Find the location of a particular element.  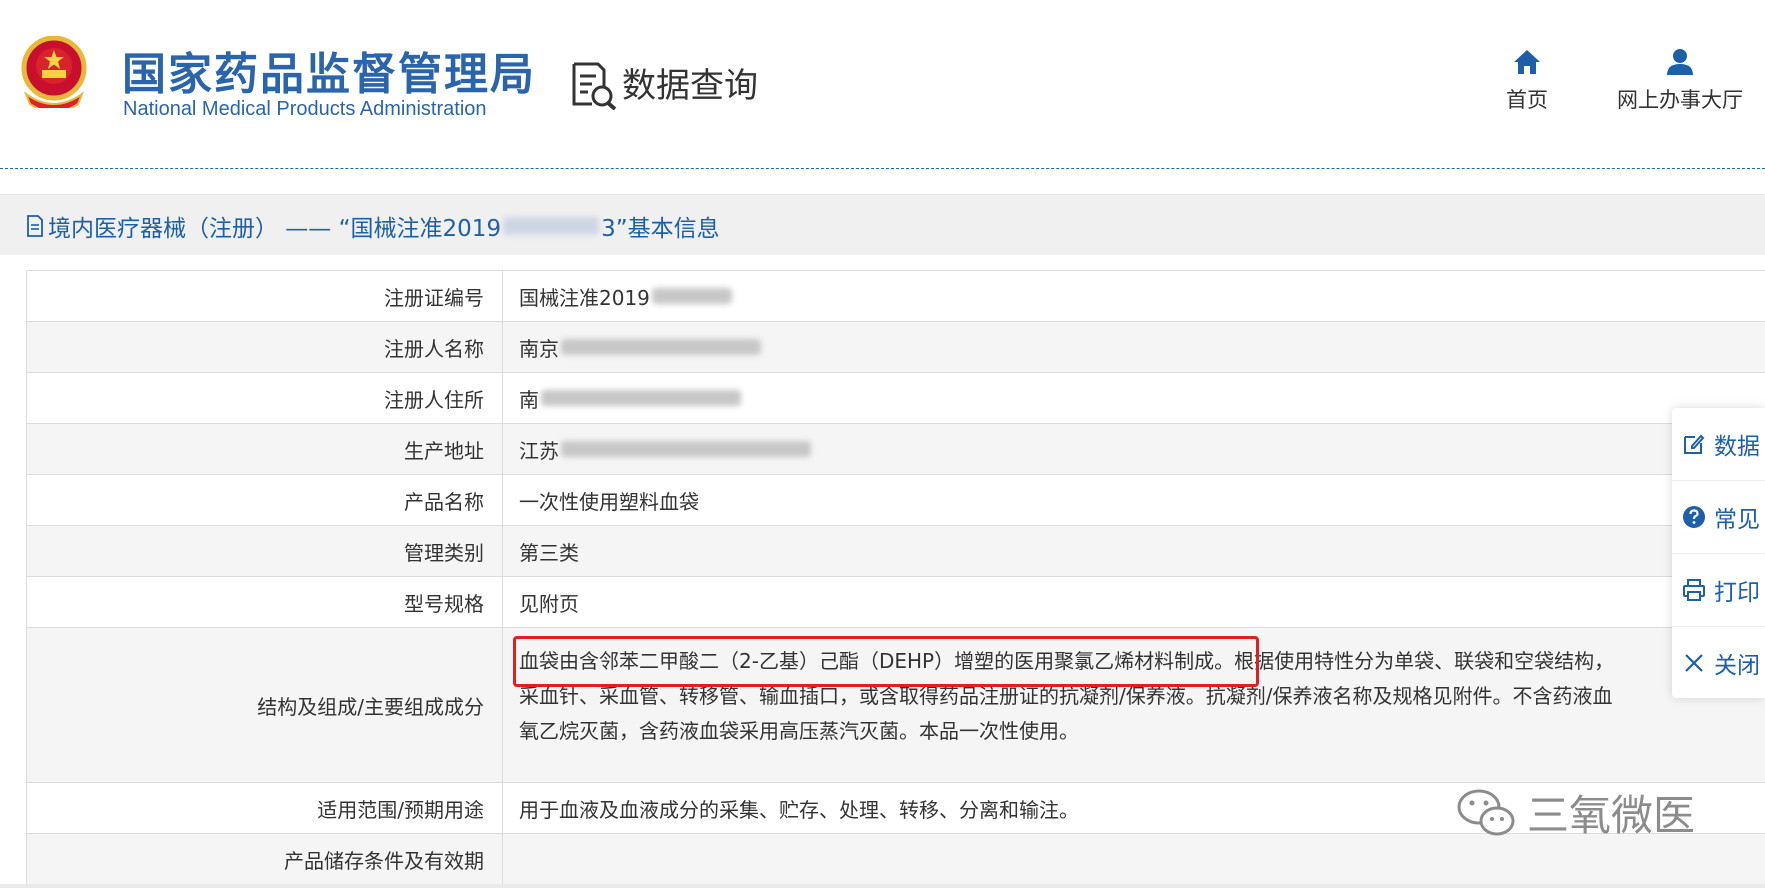

toolbar-data-button: 数据 is located at coordinates (1718, 444).